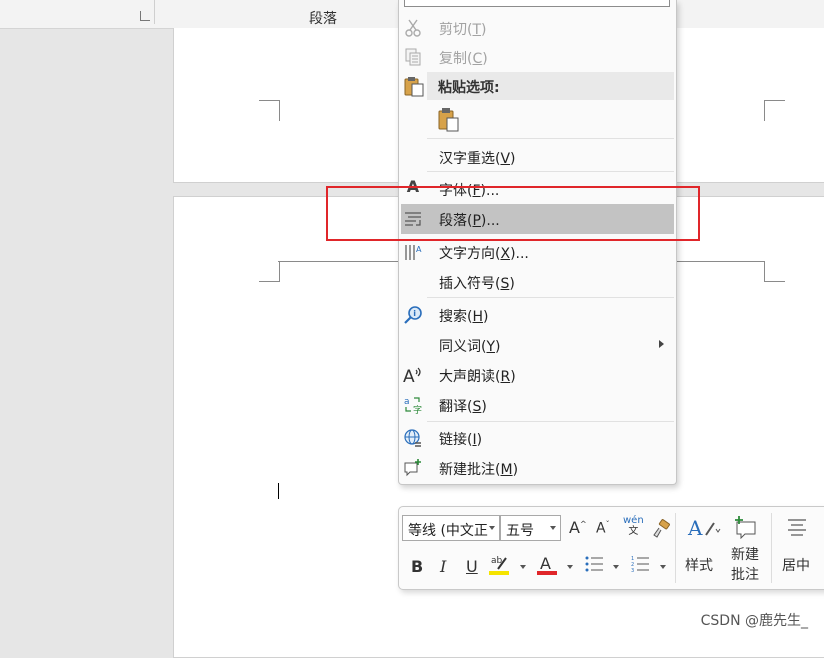 The height and width of the screenshot is (658, 824). What do you see at coordinates (463, 30) in the screenshot?
I see `menu-label: 剪切(T)` at bounding box center [463, 30].